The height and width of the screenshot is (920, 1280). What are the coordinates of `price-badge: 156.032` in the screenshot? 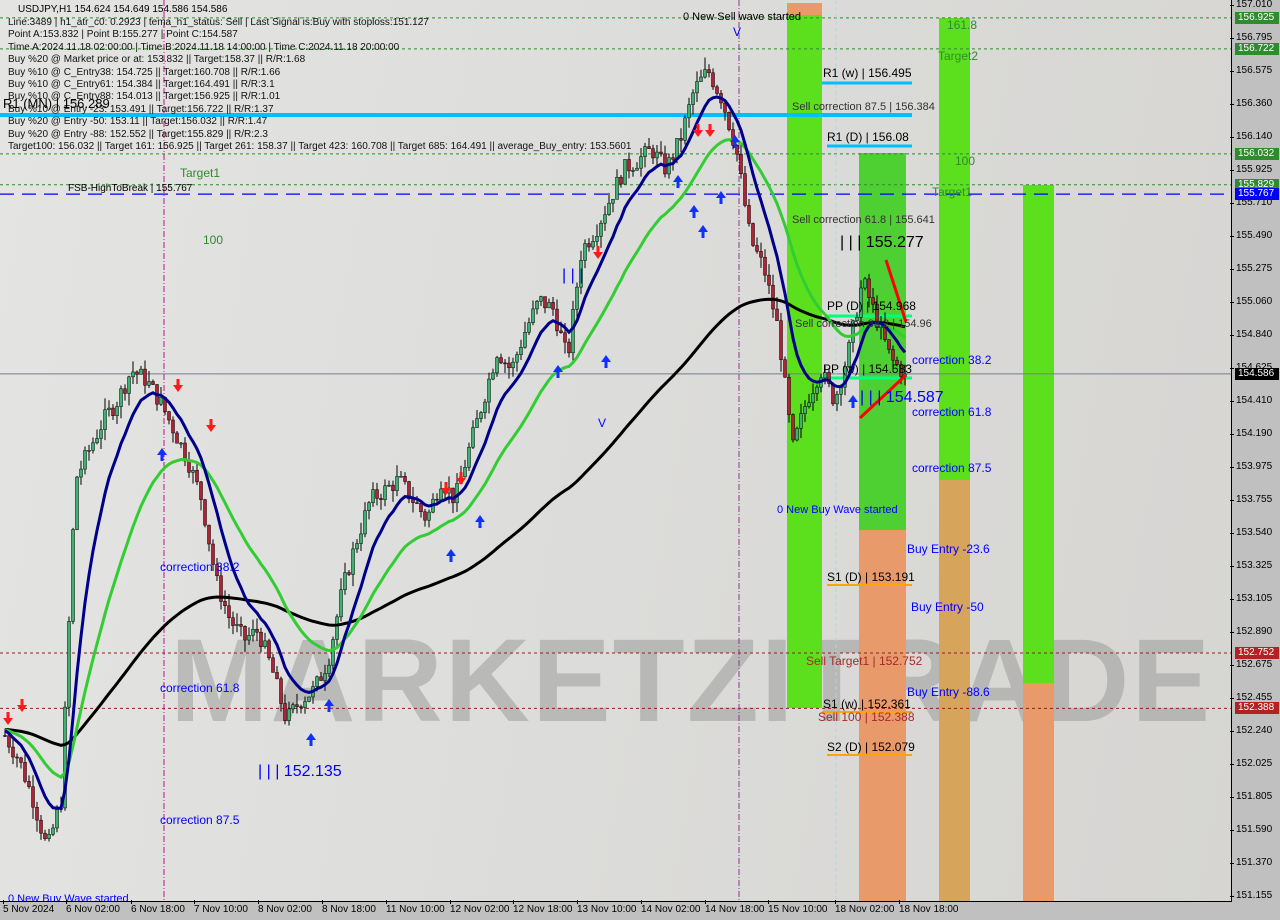 It's located at (1257, 153).